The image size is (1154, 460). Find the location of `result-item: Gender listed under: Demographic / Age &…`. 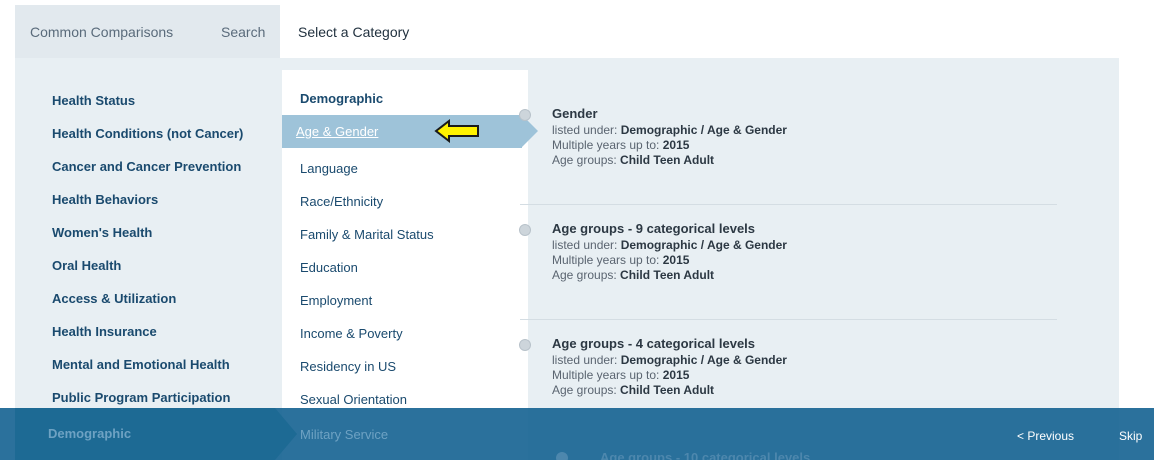

result-item: Gender listed under: Demographic / Age &… is located at coordinates (653, 137).